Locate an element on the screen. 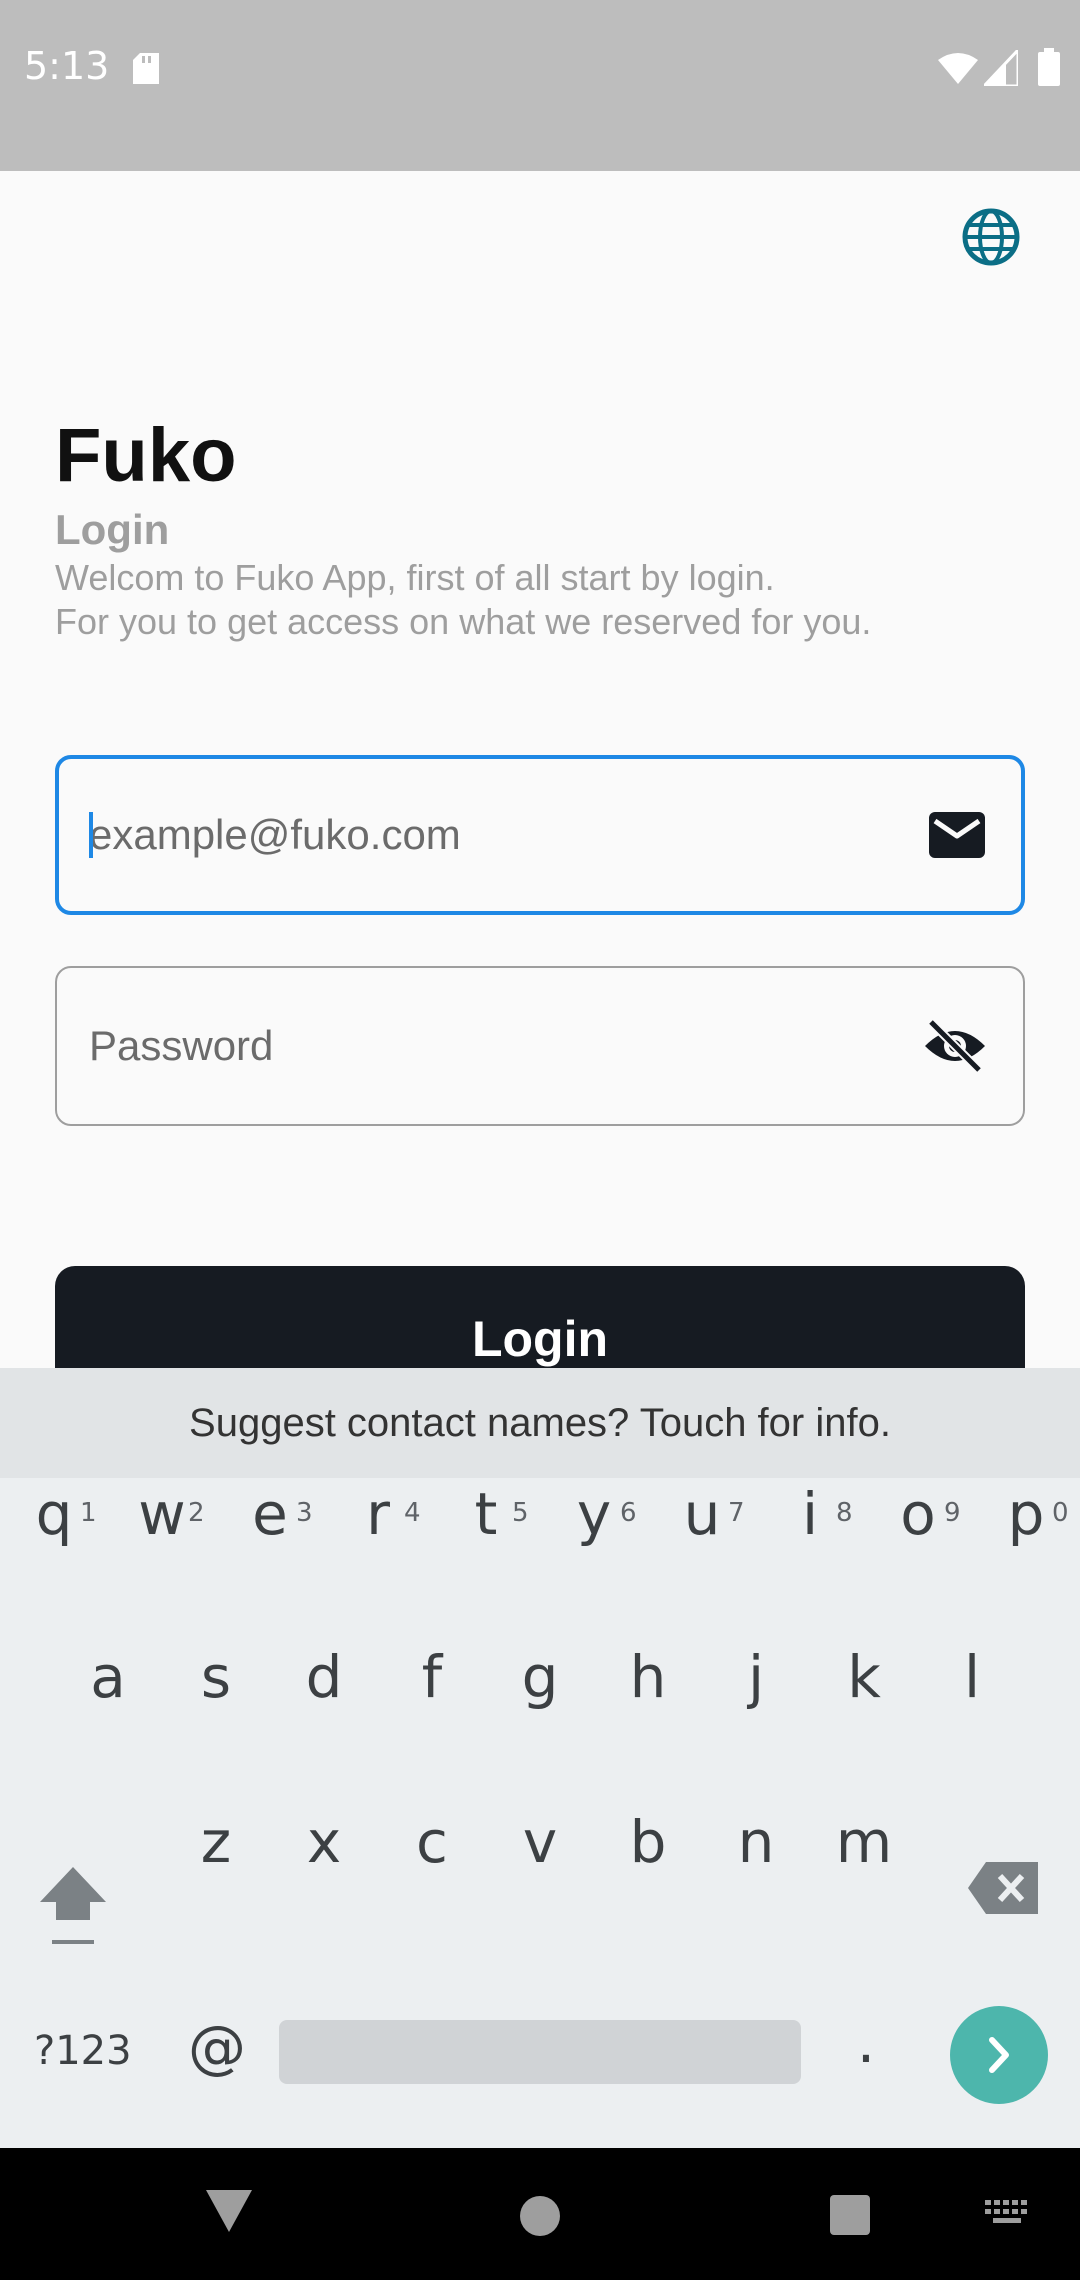 This screenshot has height=2280, width=1080. sd-card-icon is located at coordinates (146, 68).